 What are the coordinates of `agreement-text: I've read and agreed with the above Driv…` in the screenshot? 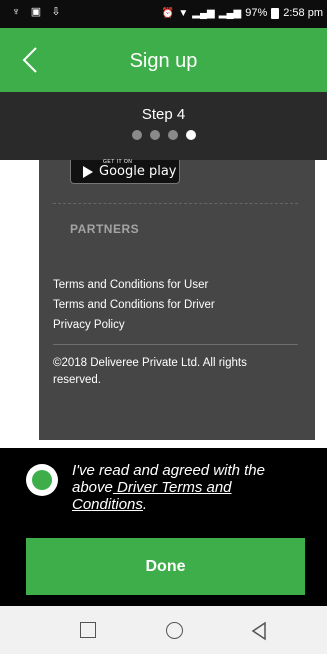 It's located at (168, 487).